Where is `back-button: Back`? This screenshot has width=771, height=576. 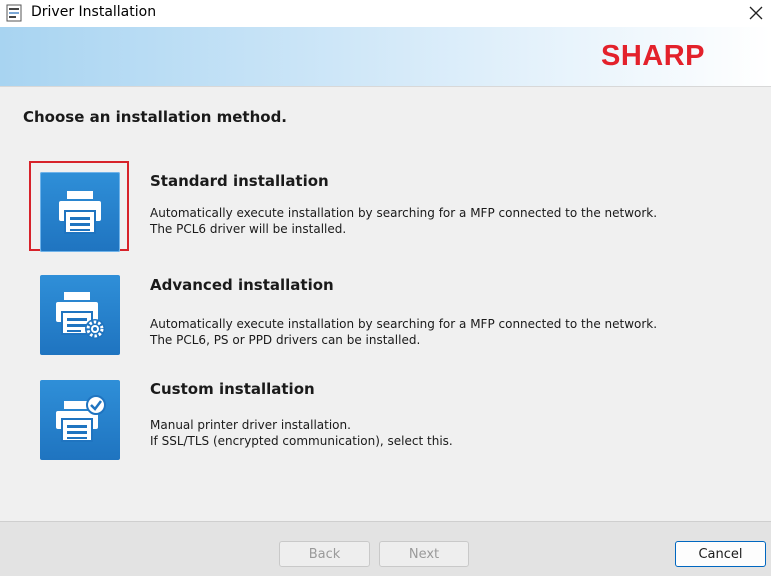 back-button: Back is located at coordinates (324, 554).